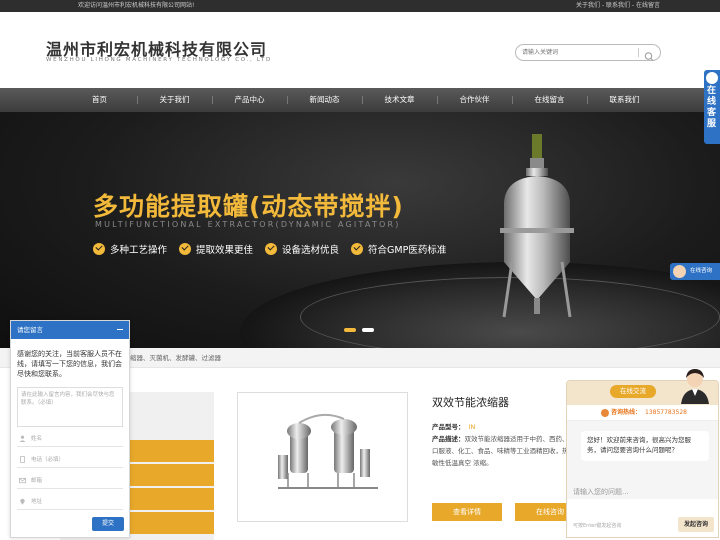  Describe the element at coordinates (597, 526) in the screenshot. I see `chat-hint: 可按Enter键发起咨询` at that location.